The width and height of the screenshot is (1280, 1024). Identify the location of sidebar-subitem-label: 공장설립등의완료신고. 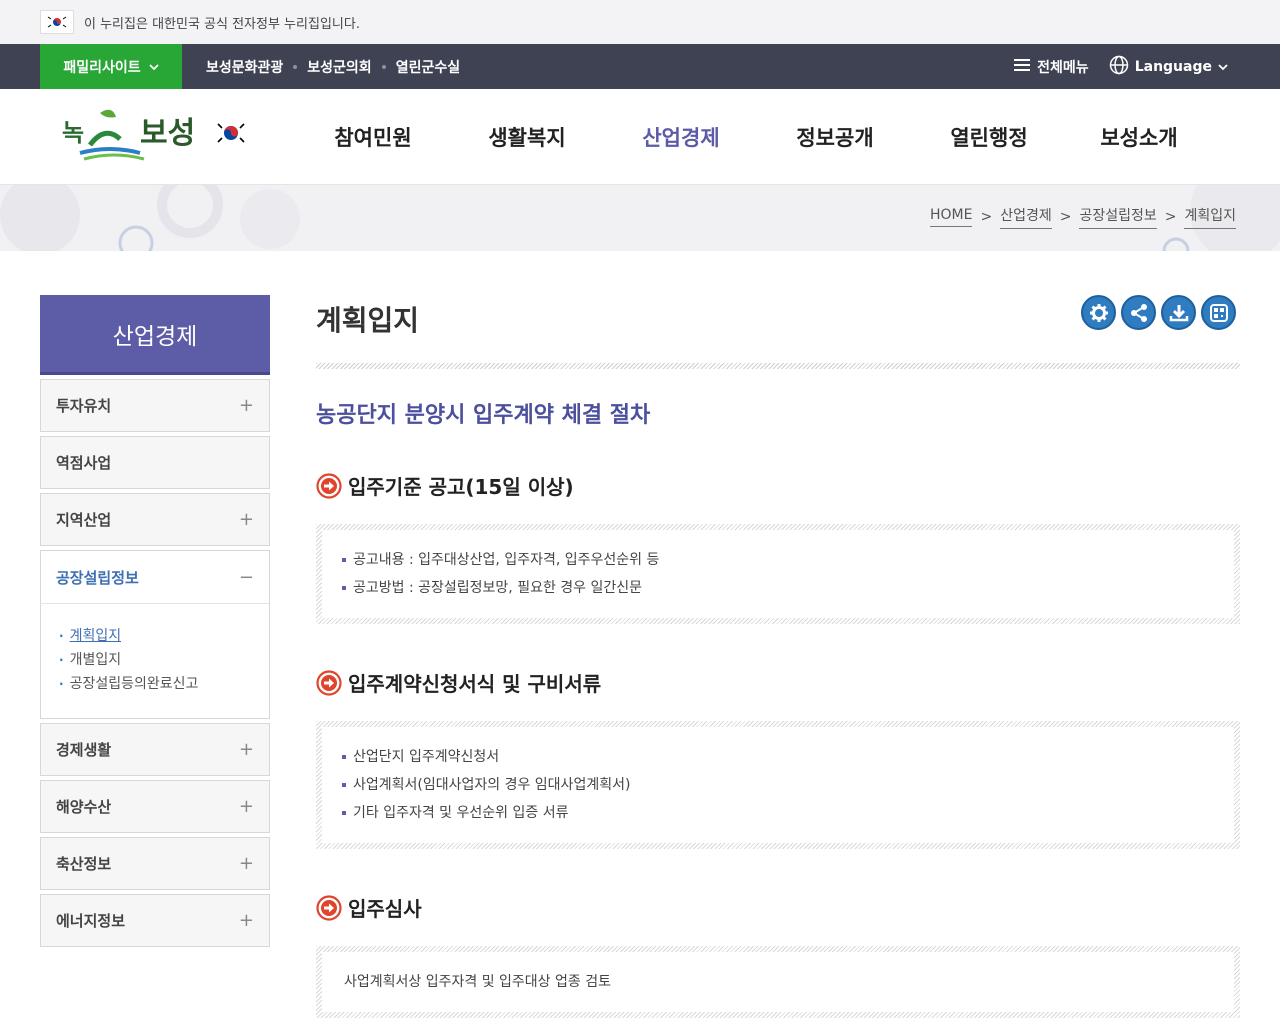
(134, 684).